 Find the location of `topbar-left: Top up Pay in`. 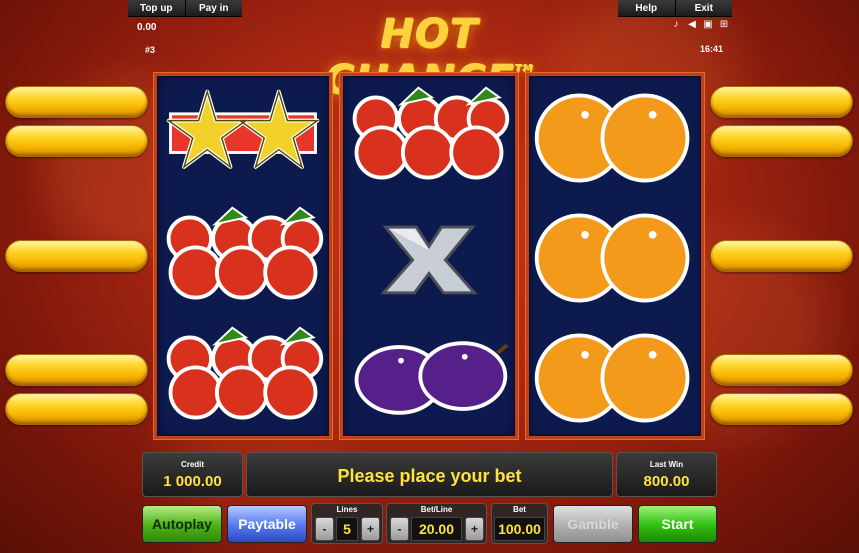

topbar-left: Top up Pay in is located at coordinates (185, 8).